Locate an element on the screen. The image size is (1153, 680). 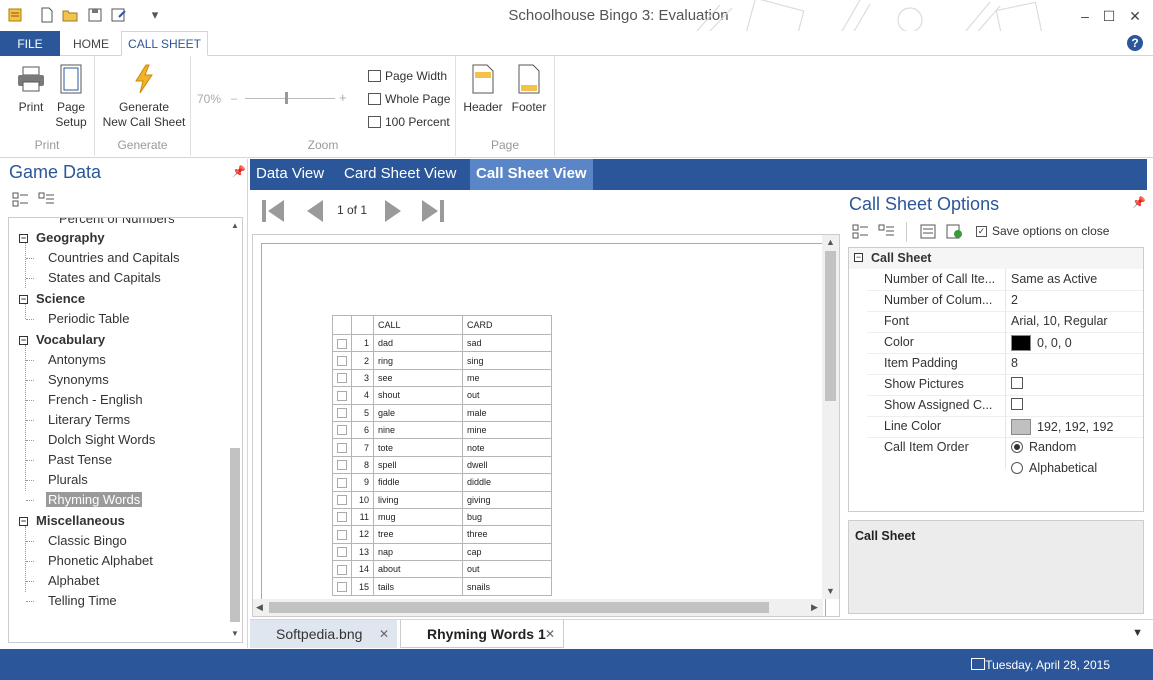
tree-scrollbar: ▲ ▼ is located at coordinates (235, 430).